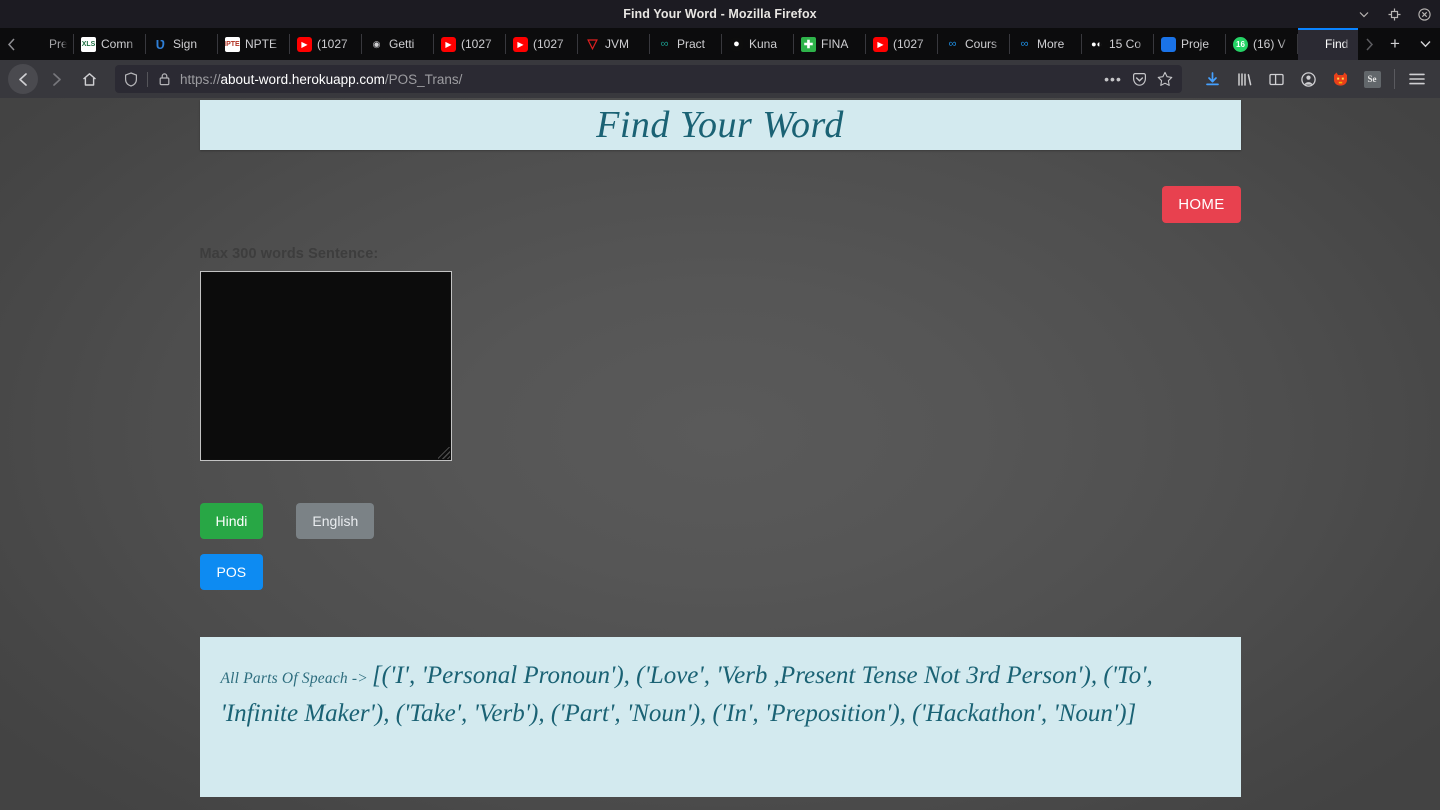 The height and width of the screenshot is (810, 1440). Describe the element at coordinates (402, 44) in the screenshot. I see `tab-label: Getti` at that location.